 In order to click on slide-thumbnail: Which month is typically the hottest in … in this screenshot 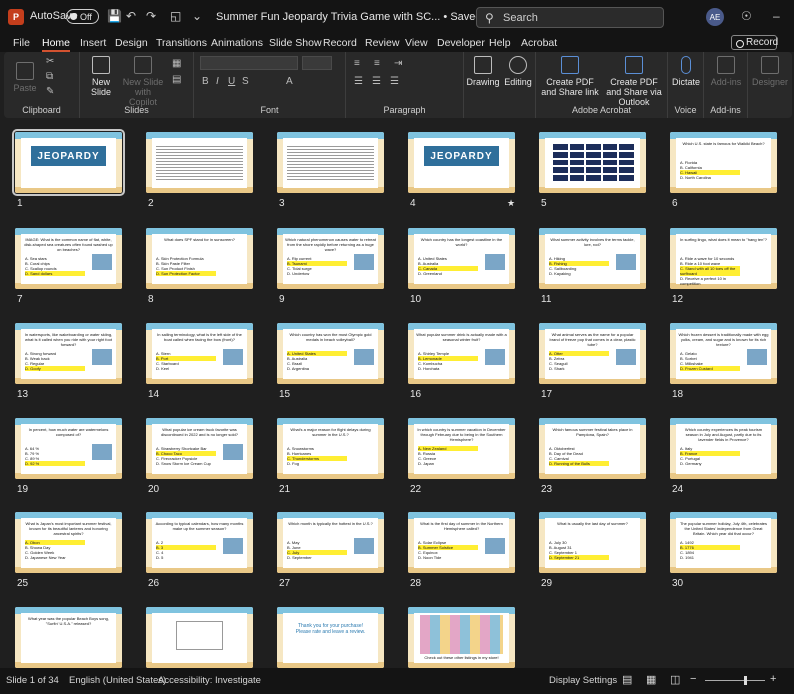, I will do `click(330, 542)`.